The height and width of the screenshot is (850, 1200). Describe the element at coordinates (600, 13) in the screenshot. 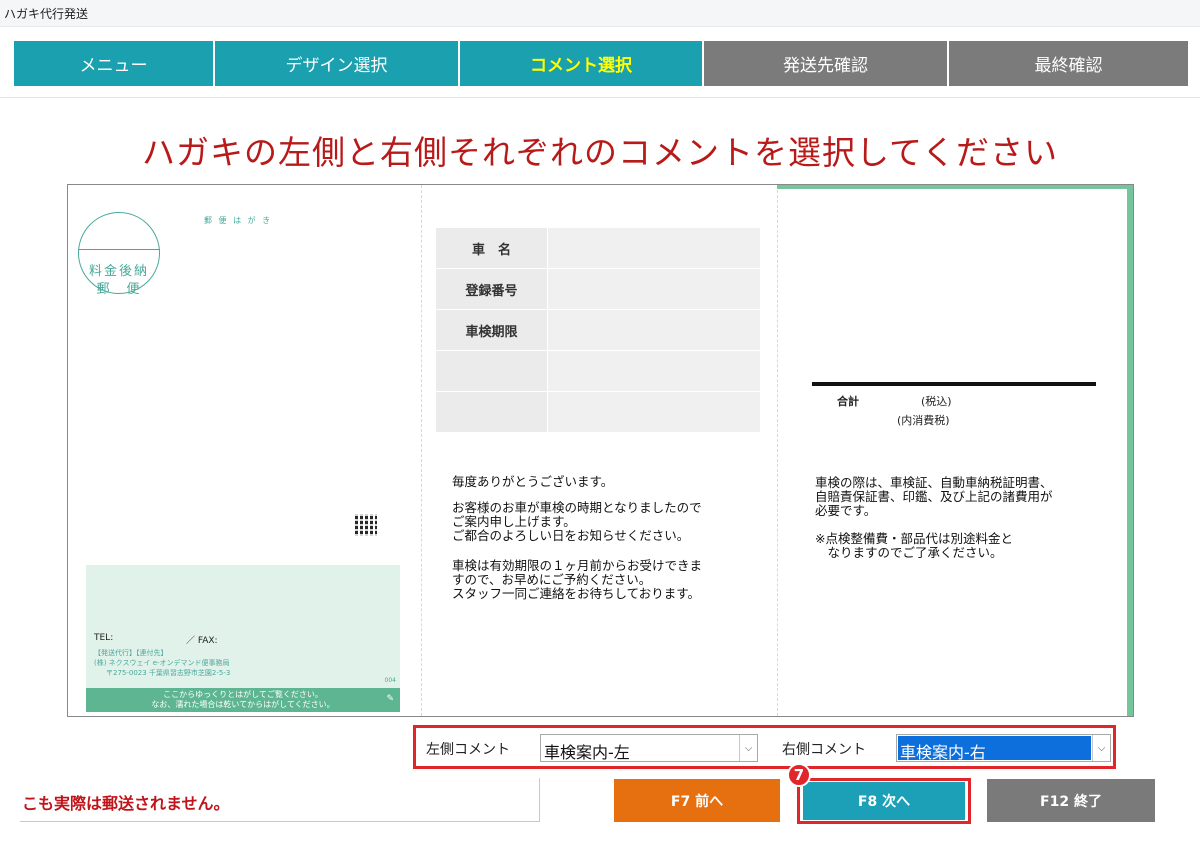

I see `title-bar: ハガキ代行発送` at that location.